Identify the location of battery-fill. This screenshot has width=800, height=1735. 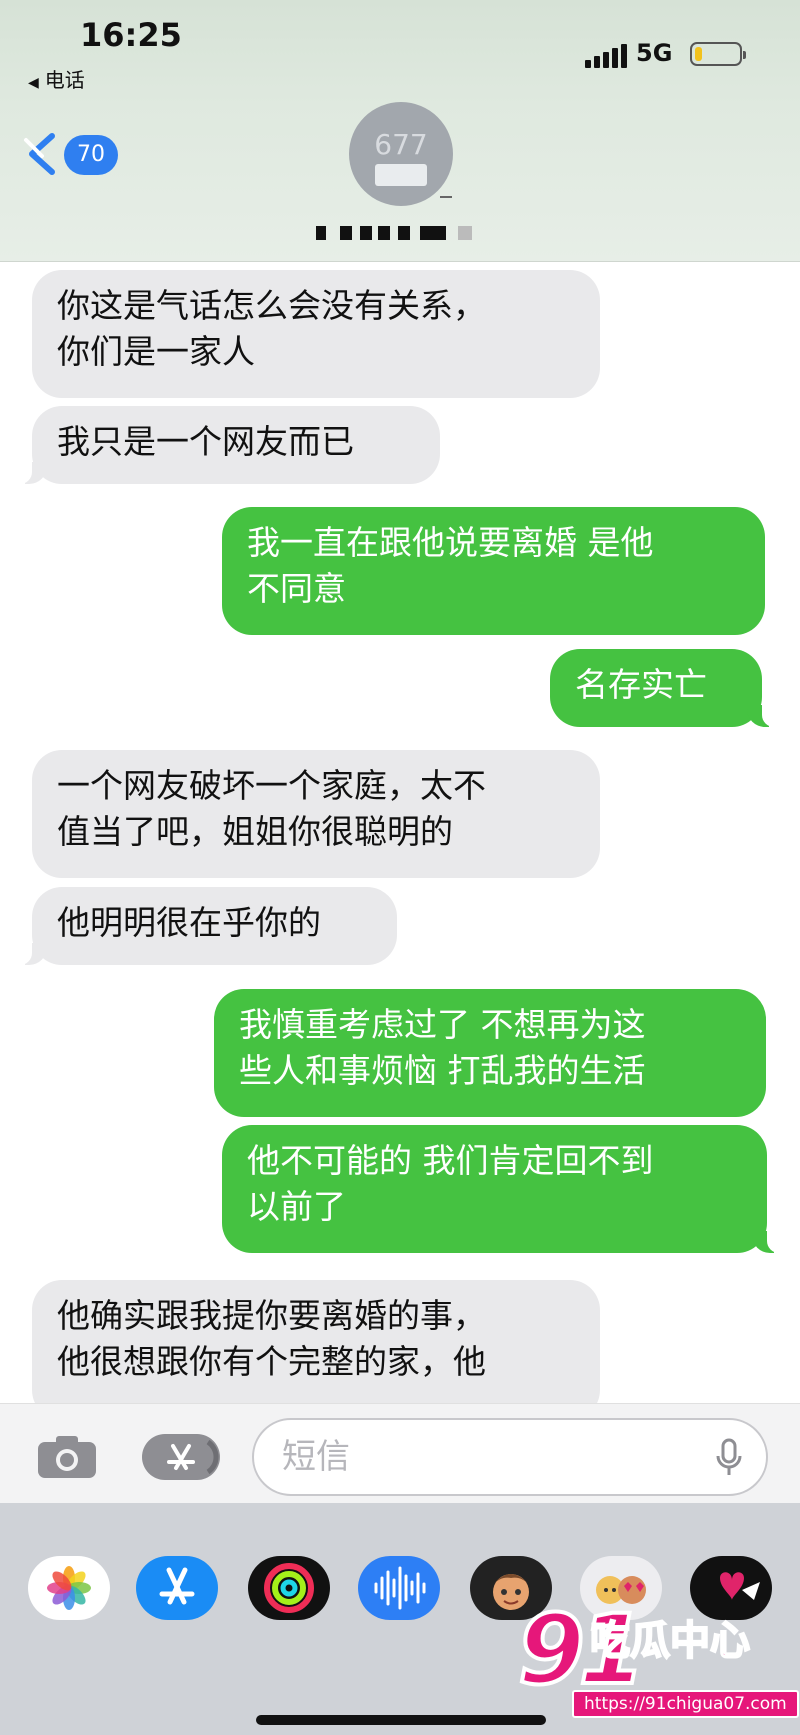
(698, 54).